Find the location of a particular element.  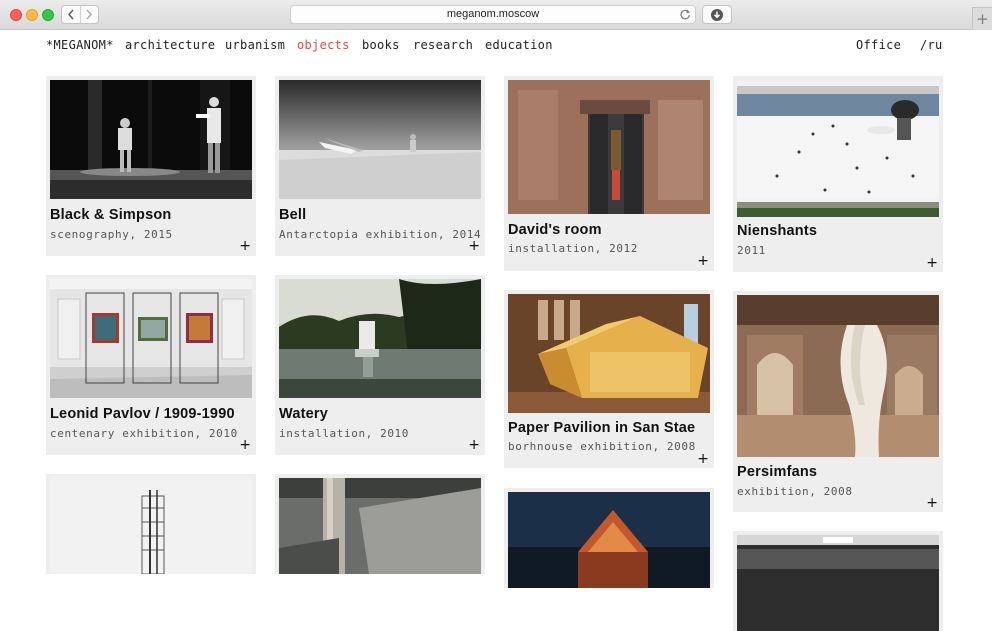

project-card: Persimfans exhibition, 2008 + is located at coordinates (838, 401).